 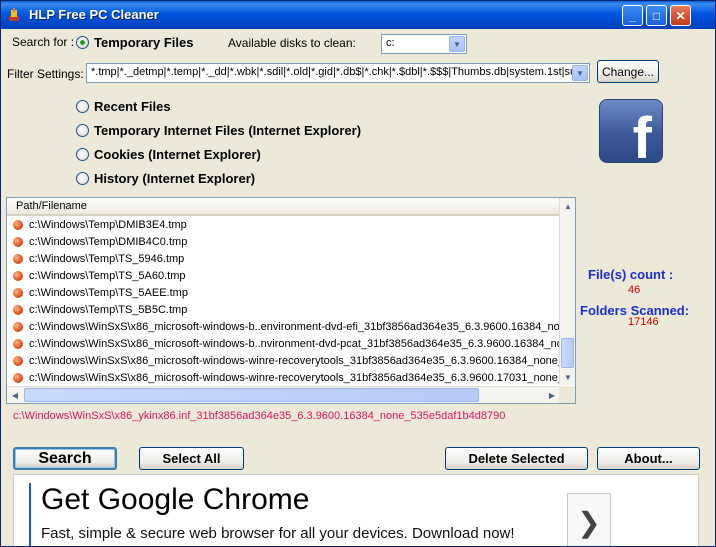 I want to click on files-count-label: File(s) count :, so click(x=631, y=274).